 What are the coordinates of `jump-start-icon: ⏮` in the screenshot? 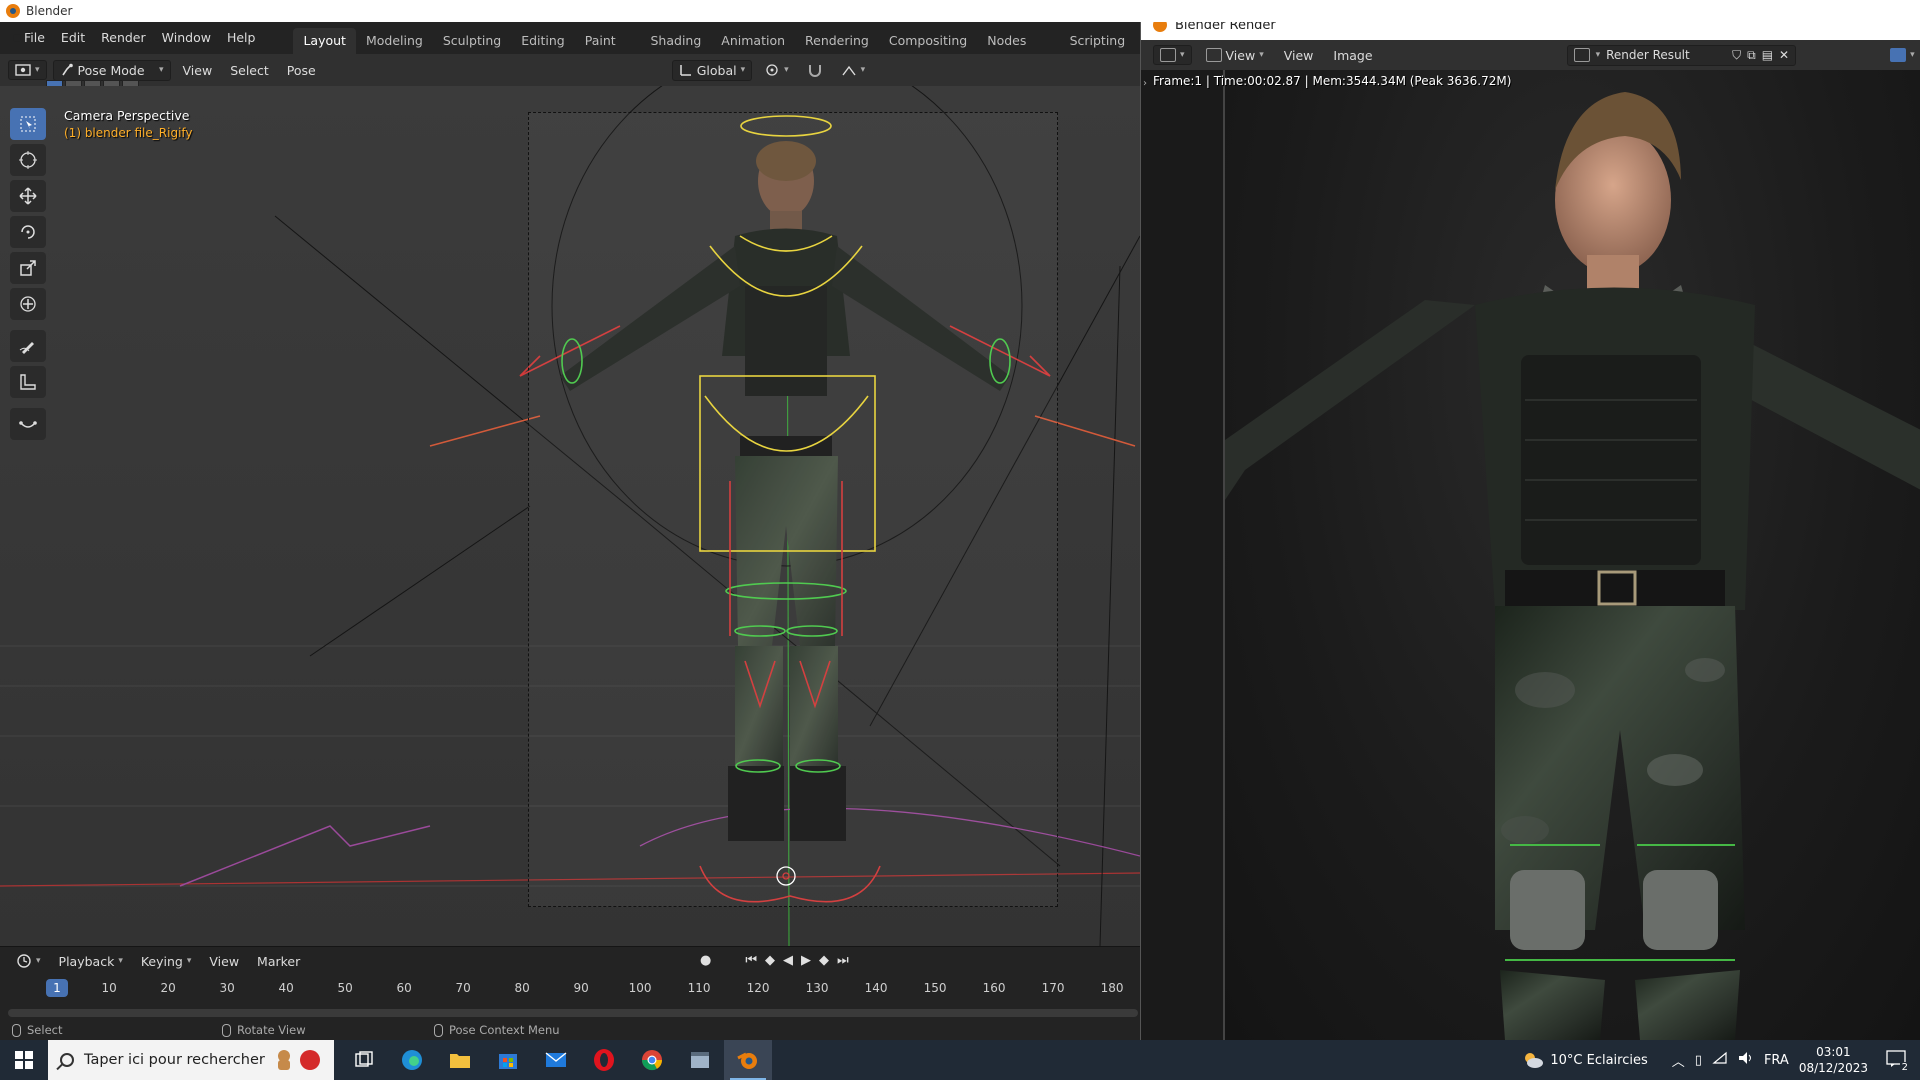 It's located at (751, 960).